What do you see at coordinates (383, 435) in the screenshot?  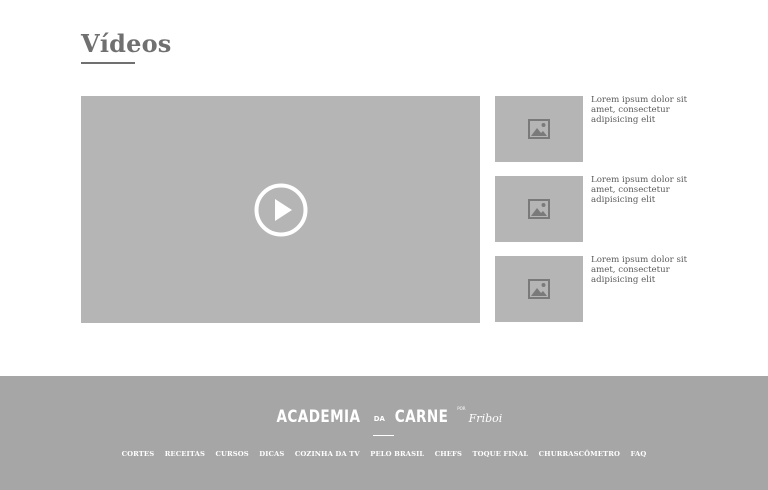 I see `logo-underline` at bounding box center [383, 435].